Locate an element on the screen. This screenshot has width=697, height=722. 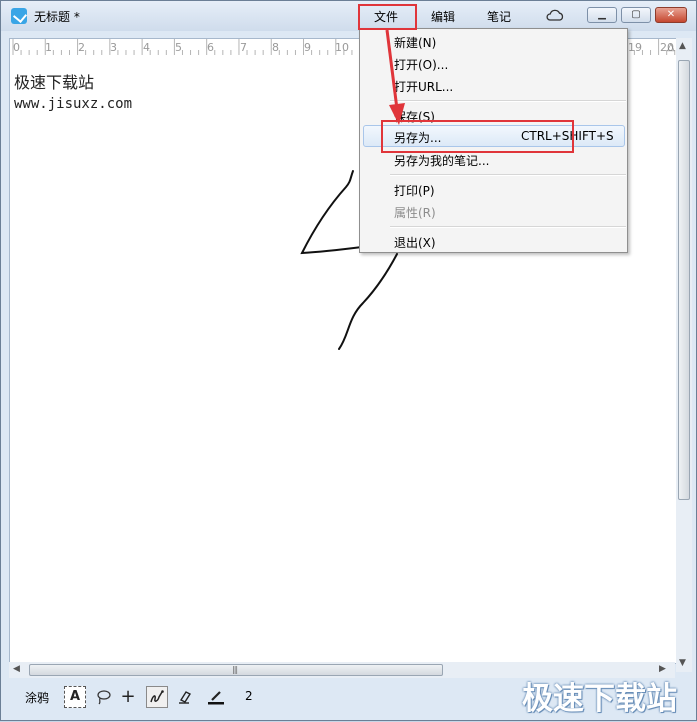
close-icon: ✕ is located at coordinates (671, 14).